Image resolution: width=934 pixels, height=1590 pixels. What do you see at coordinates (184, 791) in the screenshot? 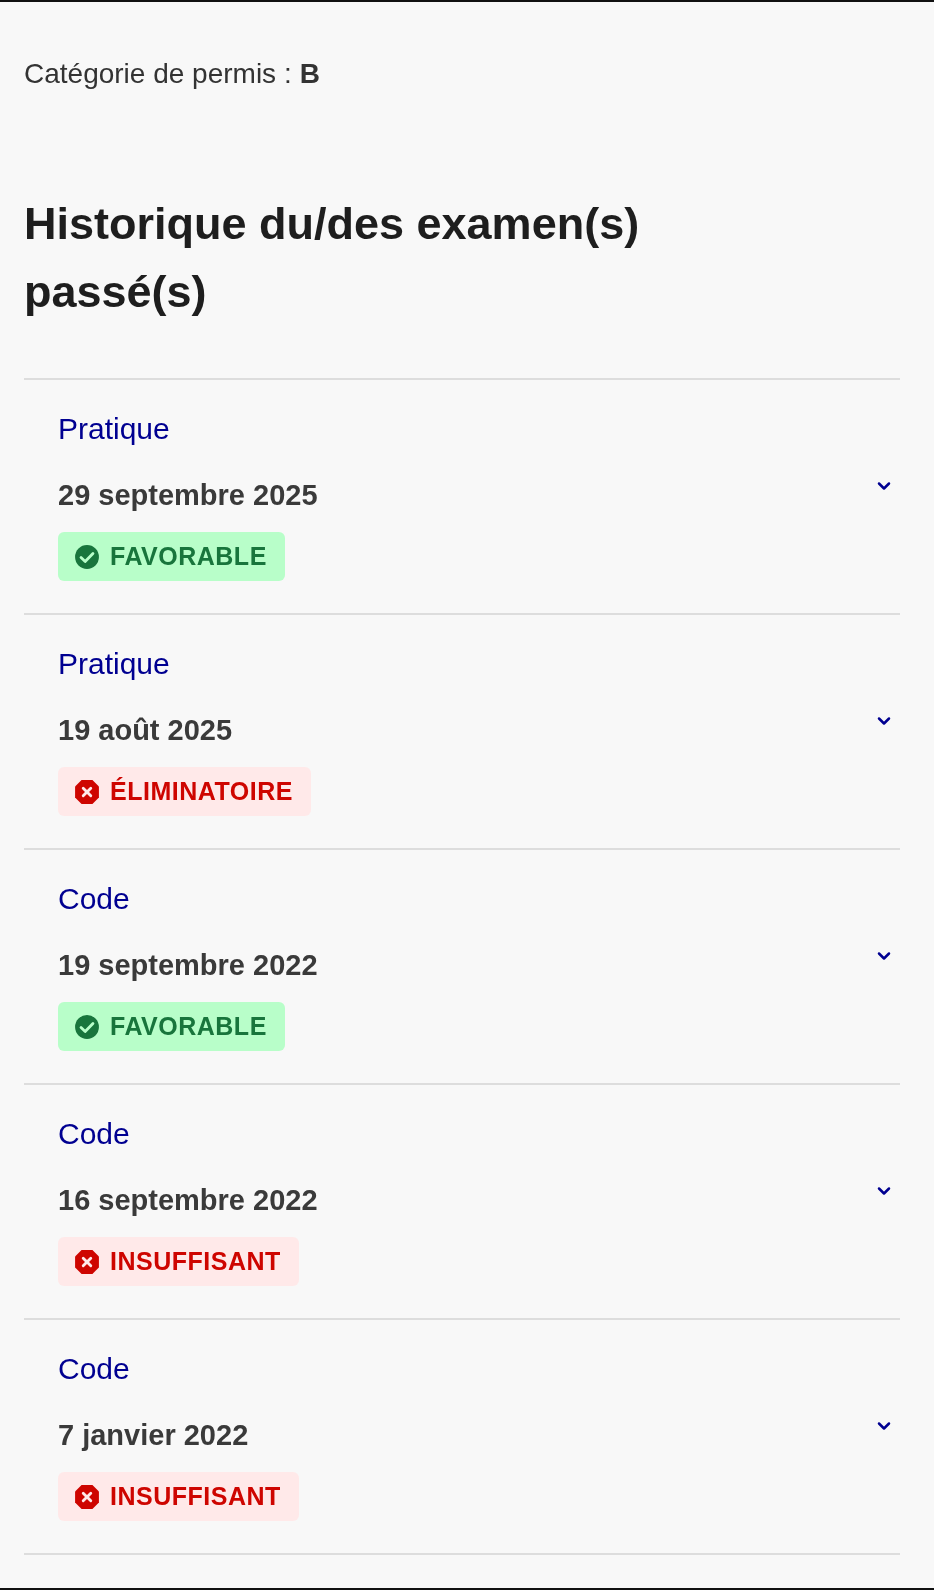
I see `result-badge: ÉLIMINATOIRE` at bounding box center [184, 791].